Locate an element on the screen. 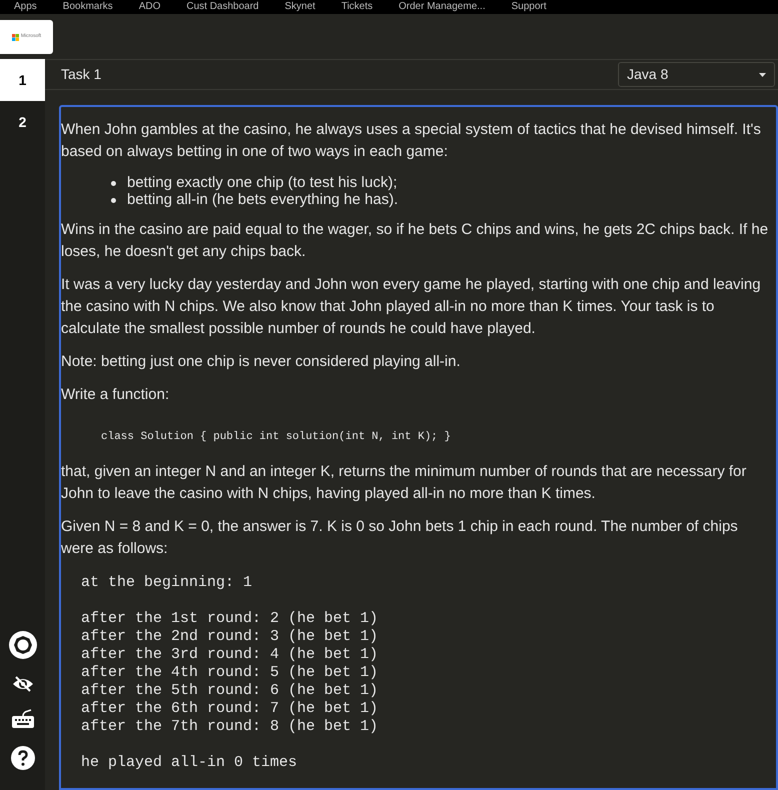 The height and width of the screenshot is (790, 778). paragraph: Wins in the casino are paid equal to the wager, so if he bets C chips and wins, he gets 2C chips back. If he loses, he doesn't get any chips back. is located at coordinates (415, 241).